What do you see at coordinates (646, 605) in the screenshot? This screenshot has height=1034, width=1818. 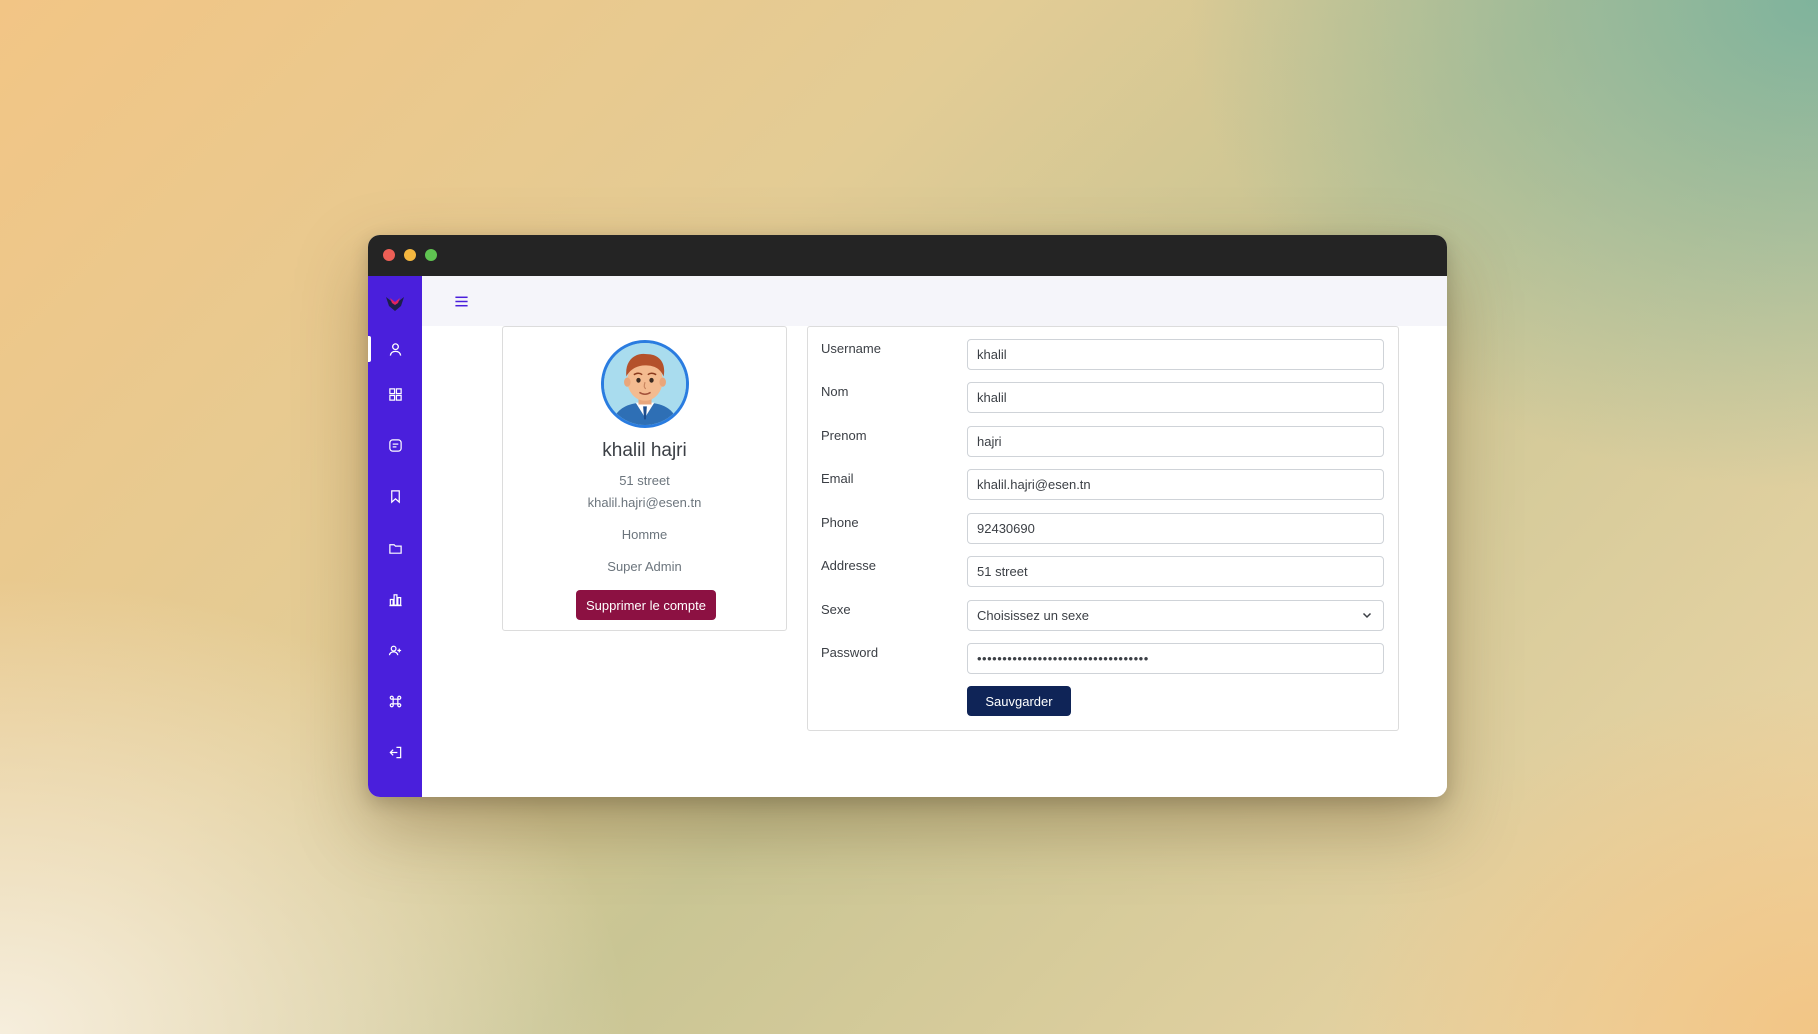 I see `delete-account-button: Supprimer le compte` at bounding box center [646, 605].